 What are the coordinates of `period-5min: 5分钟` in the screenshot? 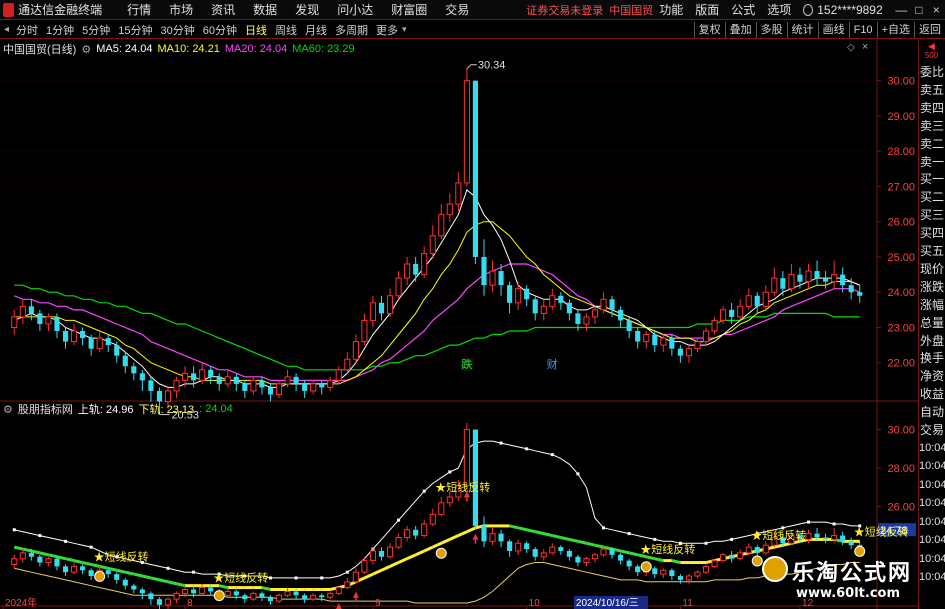 It's located at (96, 30).